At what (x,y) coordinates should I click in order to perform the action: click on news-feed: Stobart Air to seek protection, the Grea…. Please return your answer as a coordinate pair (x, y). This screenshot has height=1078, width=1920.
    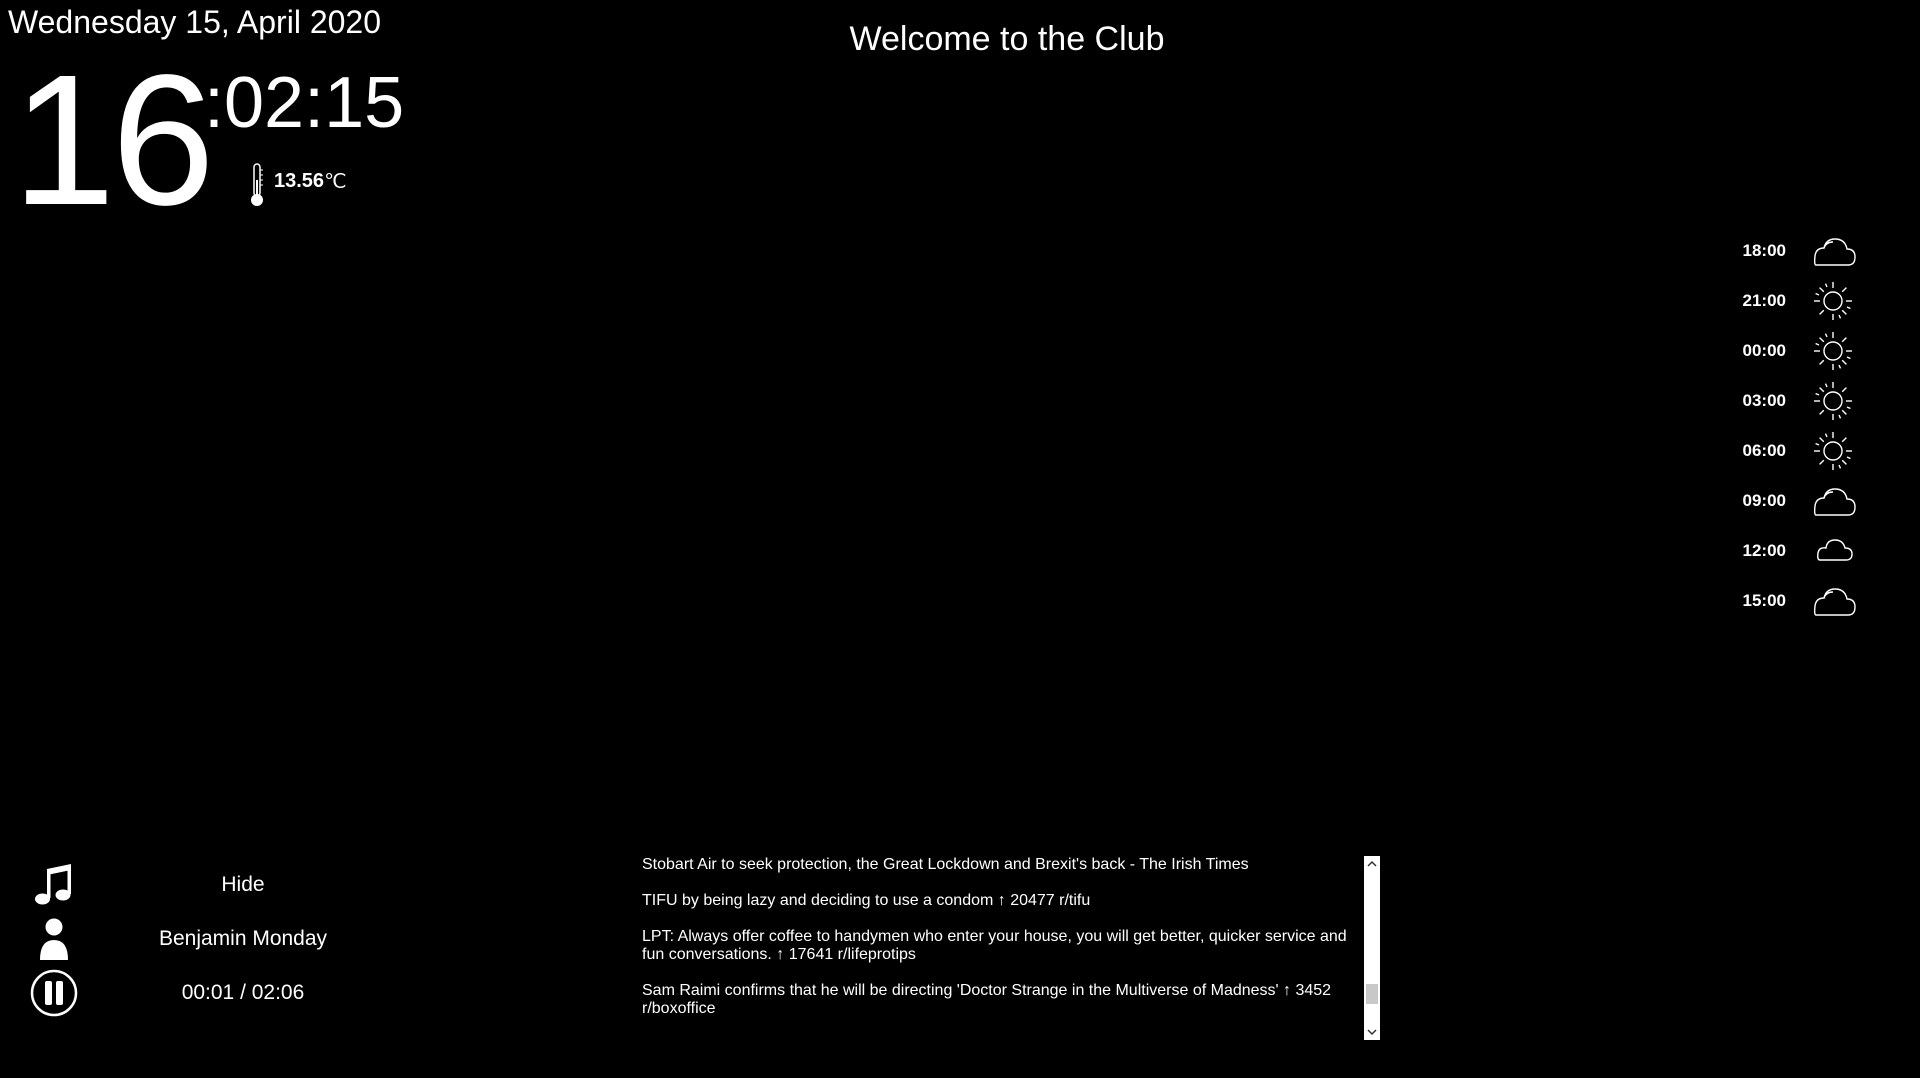
    Looking at the image, I should click on (1008, 948).